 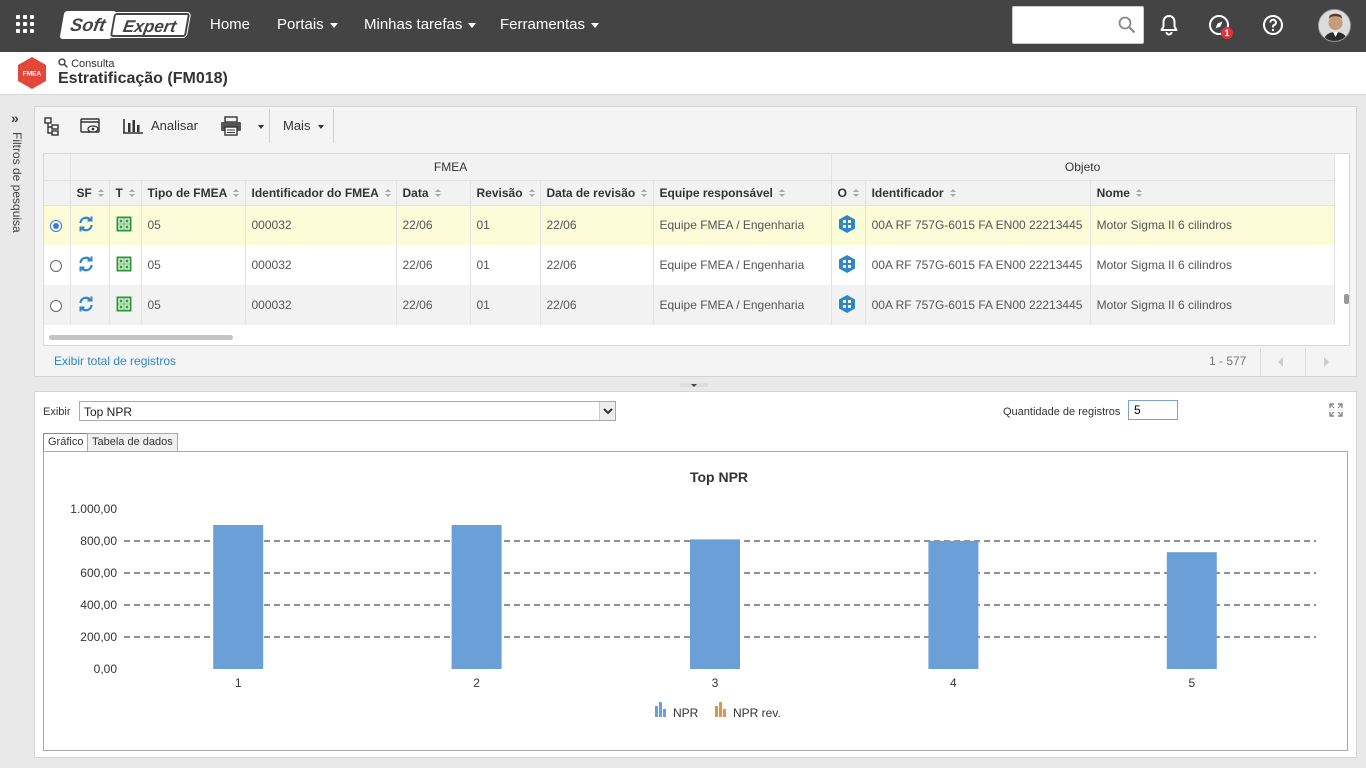 I want to click on object-id-cell: 00A RF 757G-6015 FA EN00 22213445, so click(x=978, y=265).